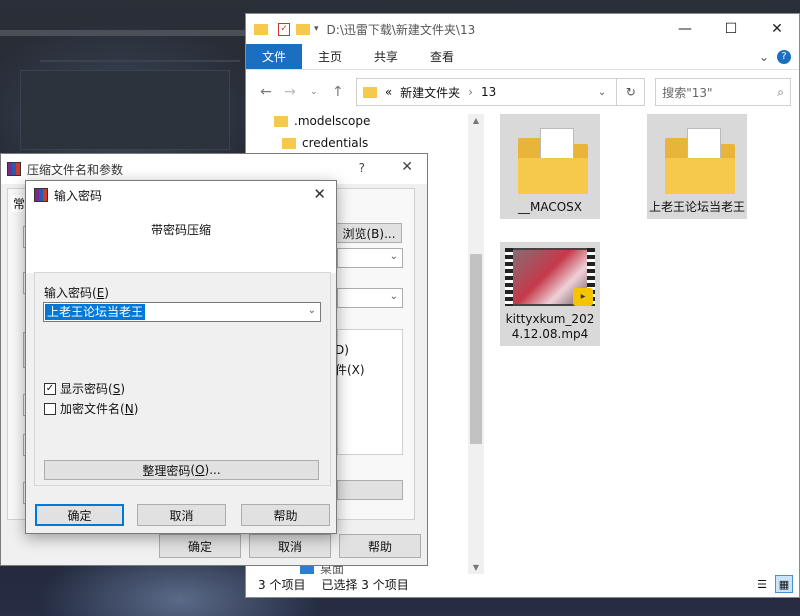 This screenshot has height=616, width=800. What do you see at coordinates (430, 92) in the screenshot?
I see `breadcrumb-new-folder: 新建文件夹` at bounding box center [430, 92].